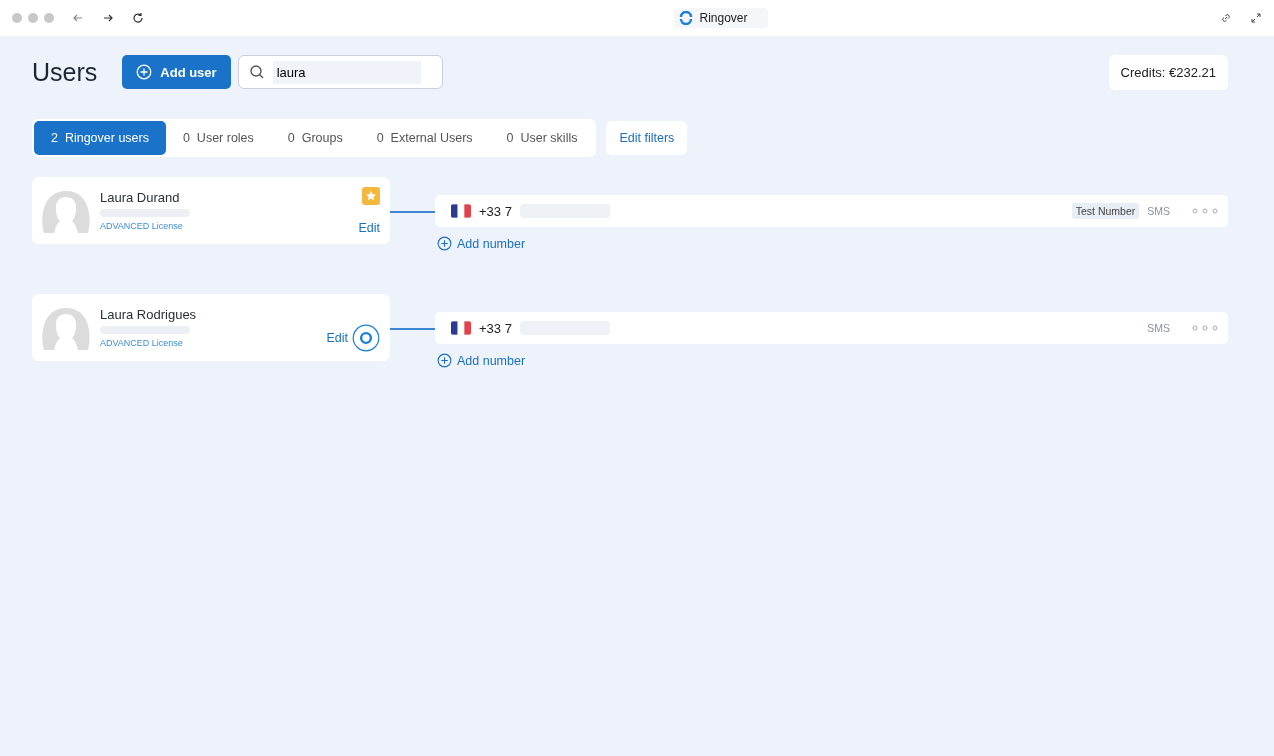  What do you see at coordinates (256, 72) in the screenshot?
I see `search-icon` at bounding box center [256, 72].